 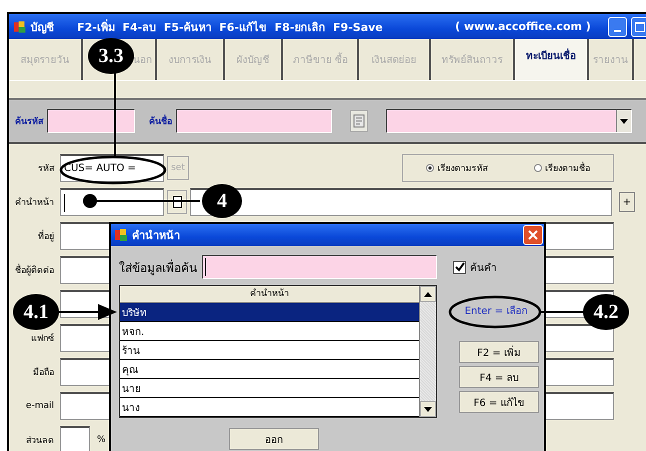 I want to click on document-icon, so click(x=359, y=121).